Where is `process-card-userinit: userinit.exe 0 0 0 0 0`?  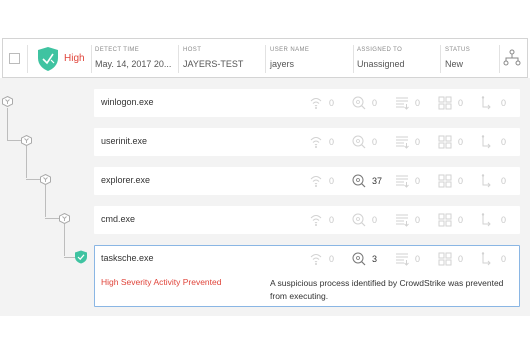 process-card-userinit: userinit.exe 0 0 0 0 0 is located at coordinates (307, 142).